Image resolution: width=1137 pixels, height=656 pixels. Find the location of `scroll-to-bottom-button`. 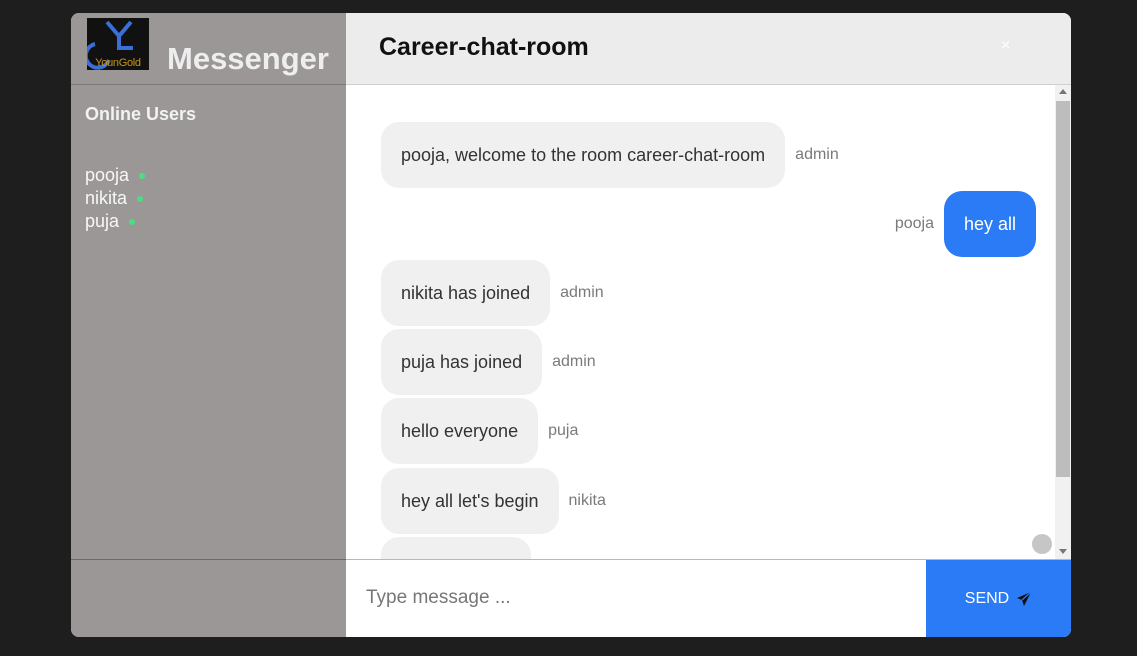

scroll-to-bottom-button is located at coordinates (1042, 544).